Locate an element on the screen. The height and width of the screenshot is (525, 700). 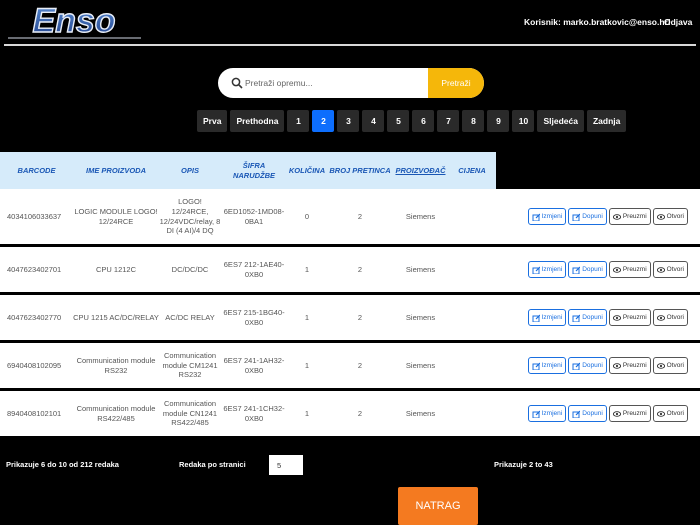
search-bar: Pretraži is located at coordinates (351, 83).